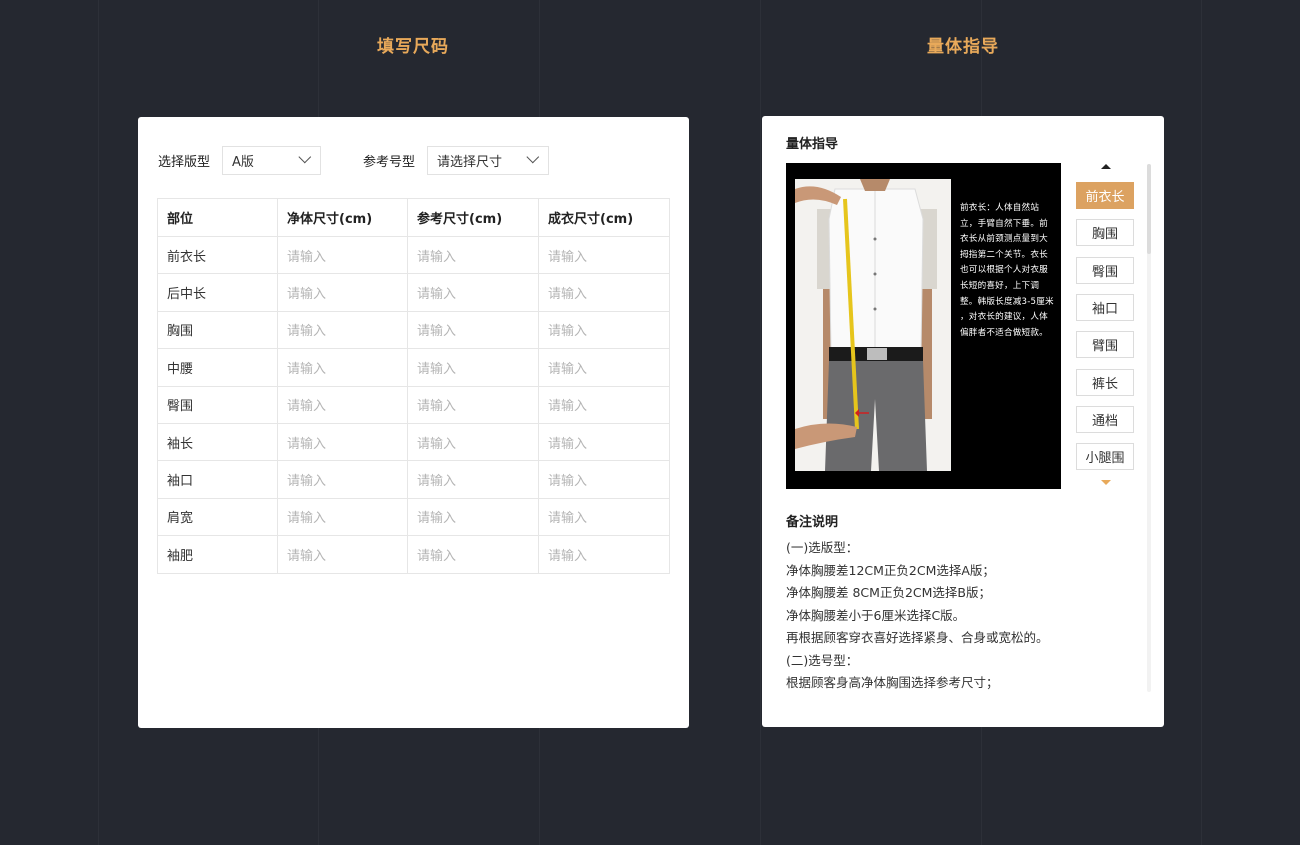  Describe the element at coordinates (1105, 270) in the screenshot. I see `part-button: 臀围` at that location.